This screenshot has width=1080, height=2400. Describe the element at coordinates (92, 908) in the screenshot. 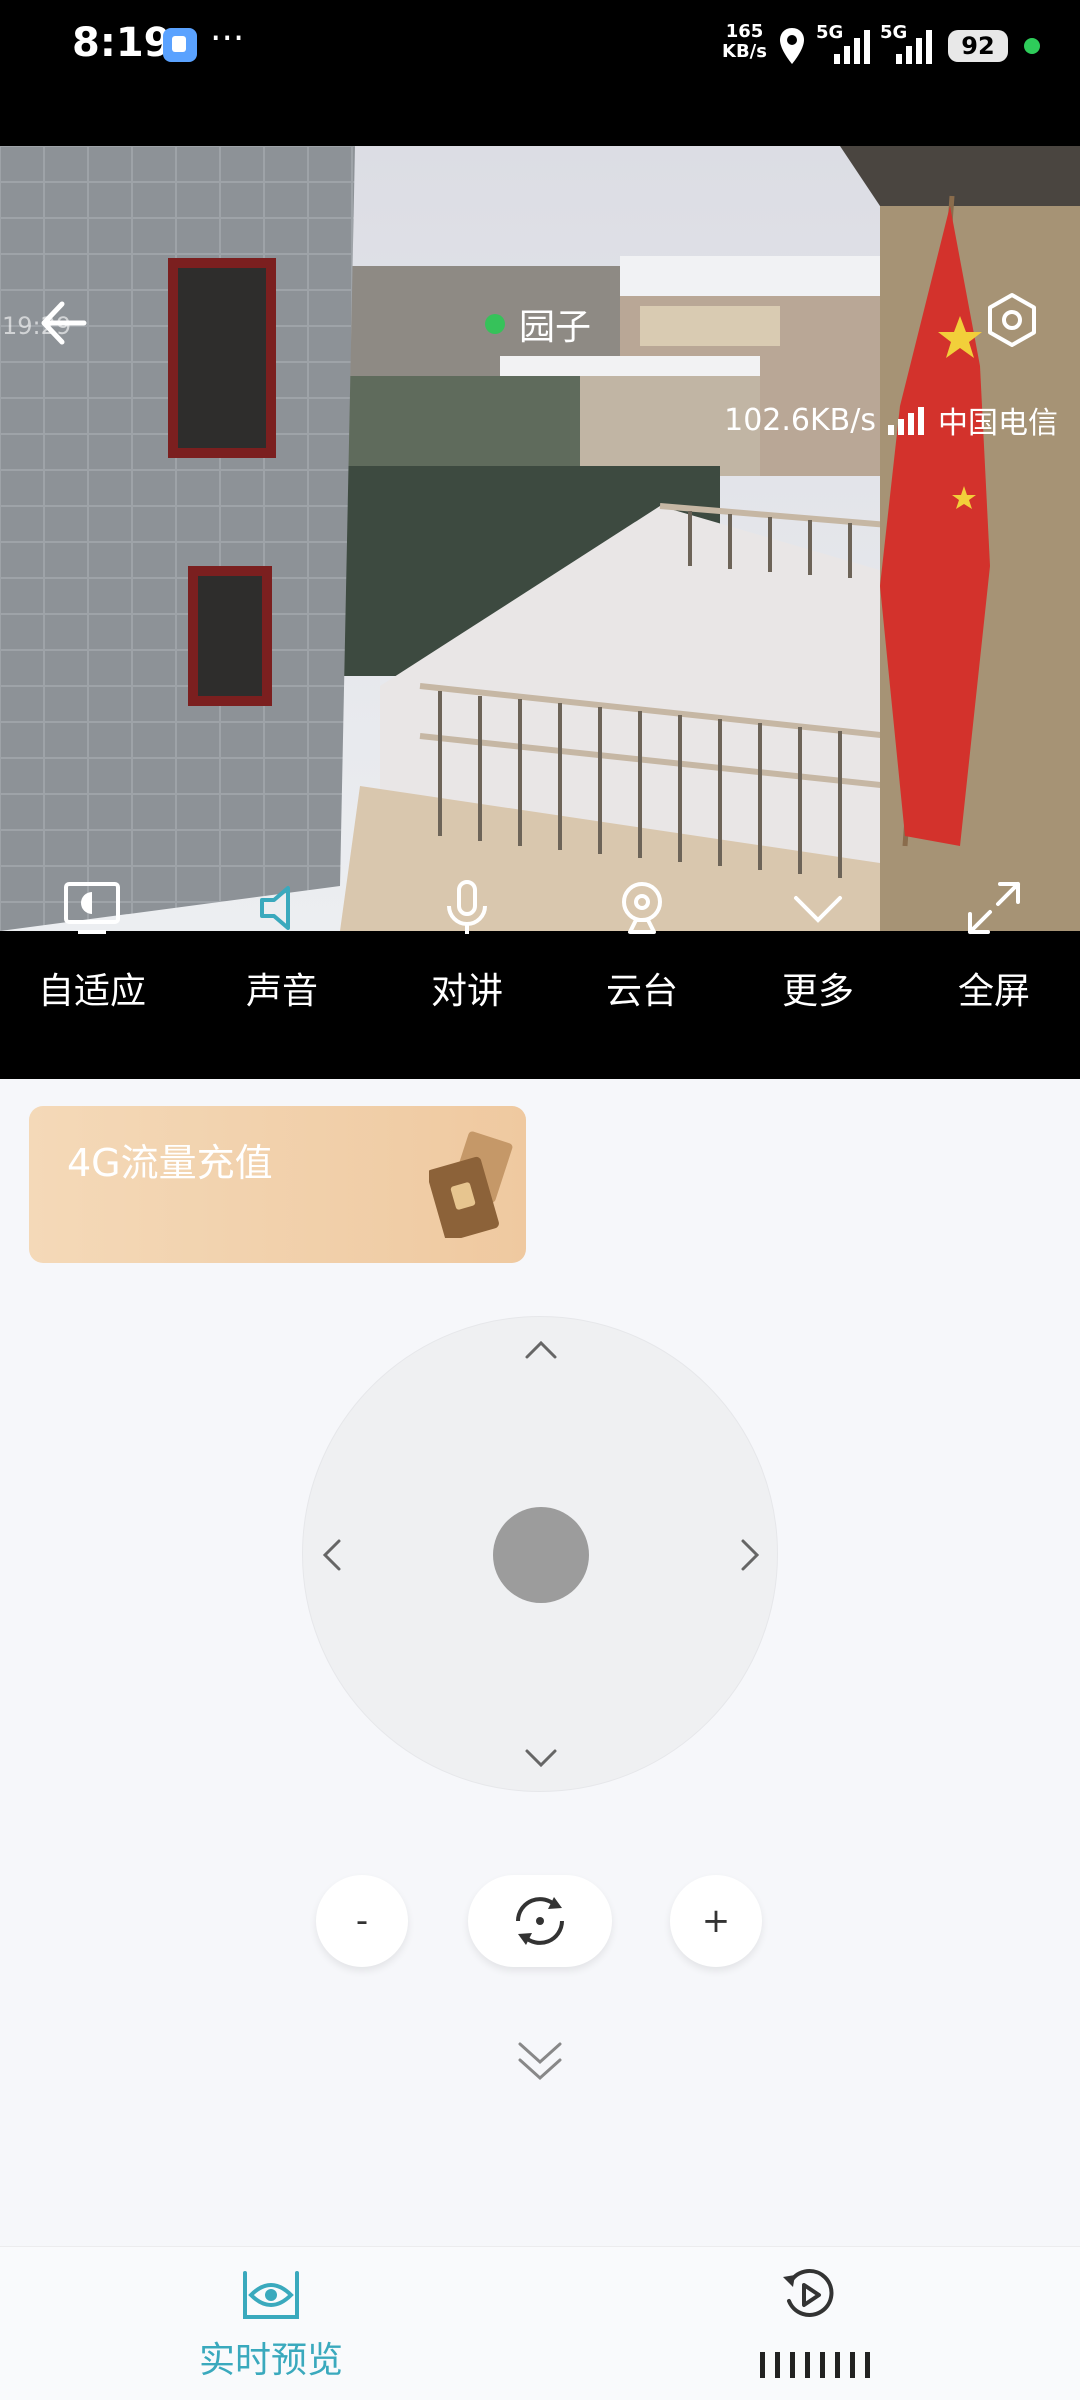

I see `screen-adaptive-icon` at that location.